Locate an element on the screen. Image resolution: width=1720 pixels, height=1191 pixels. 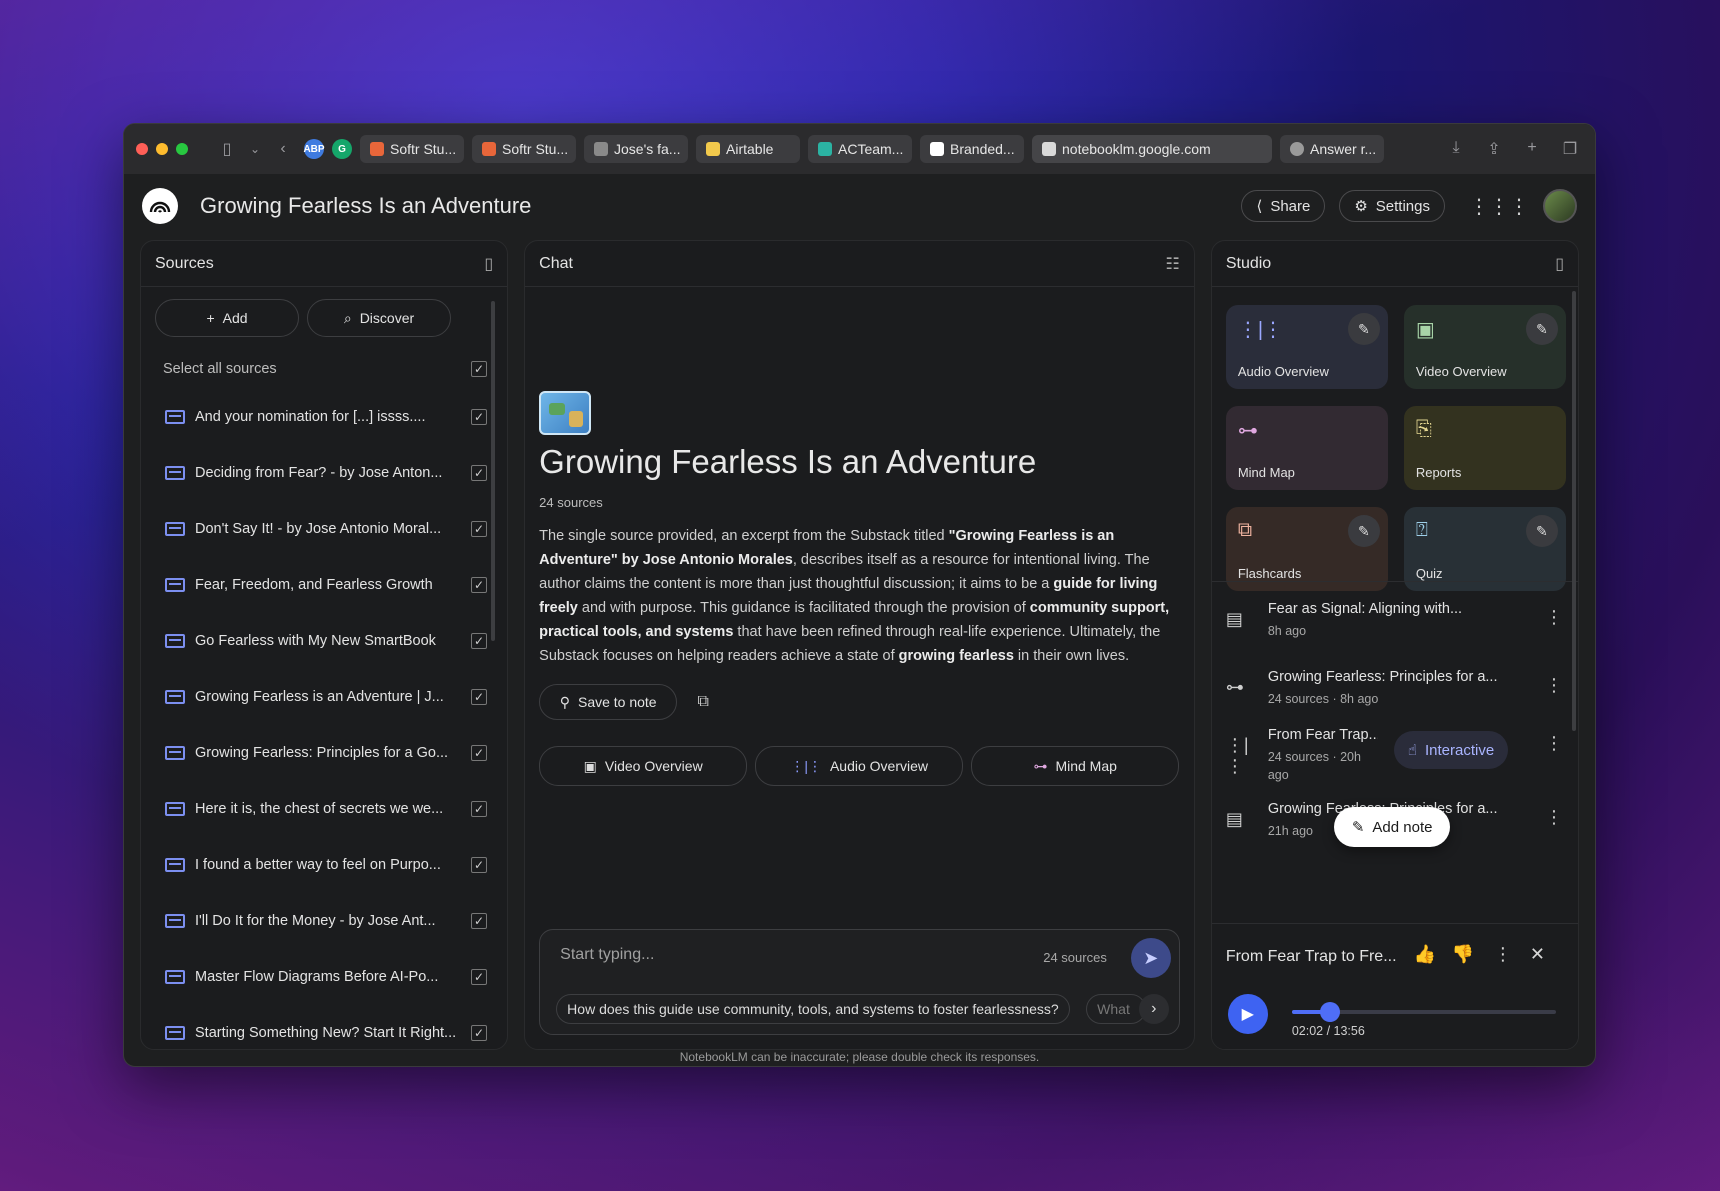
browser-actions: ⤓ ⇪ + ❐ is located at coordinates (1513, 149).